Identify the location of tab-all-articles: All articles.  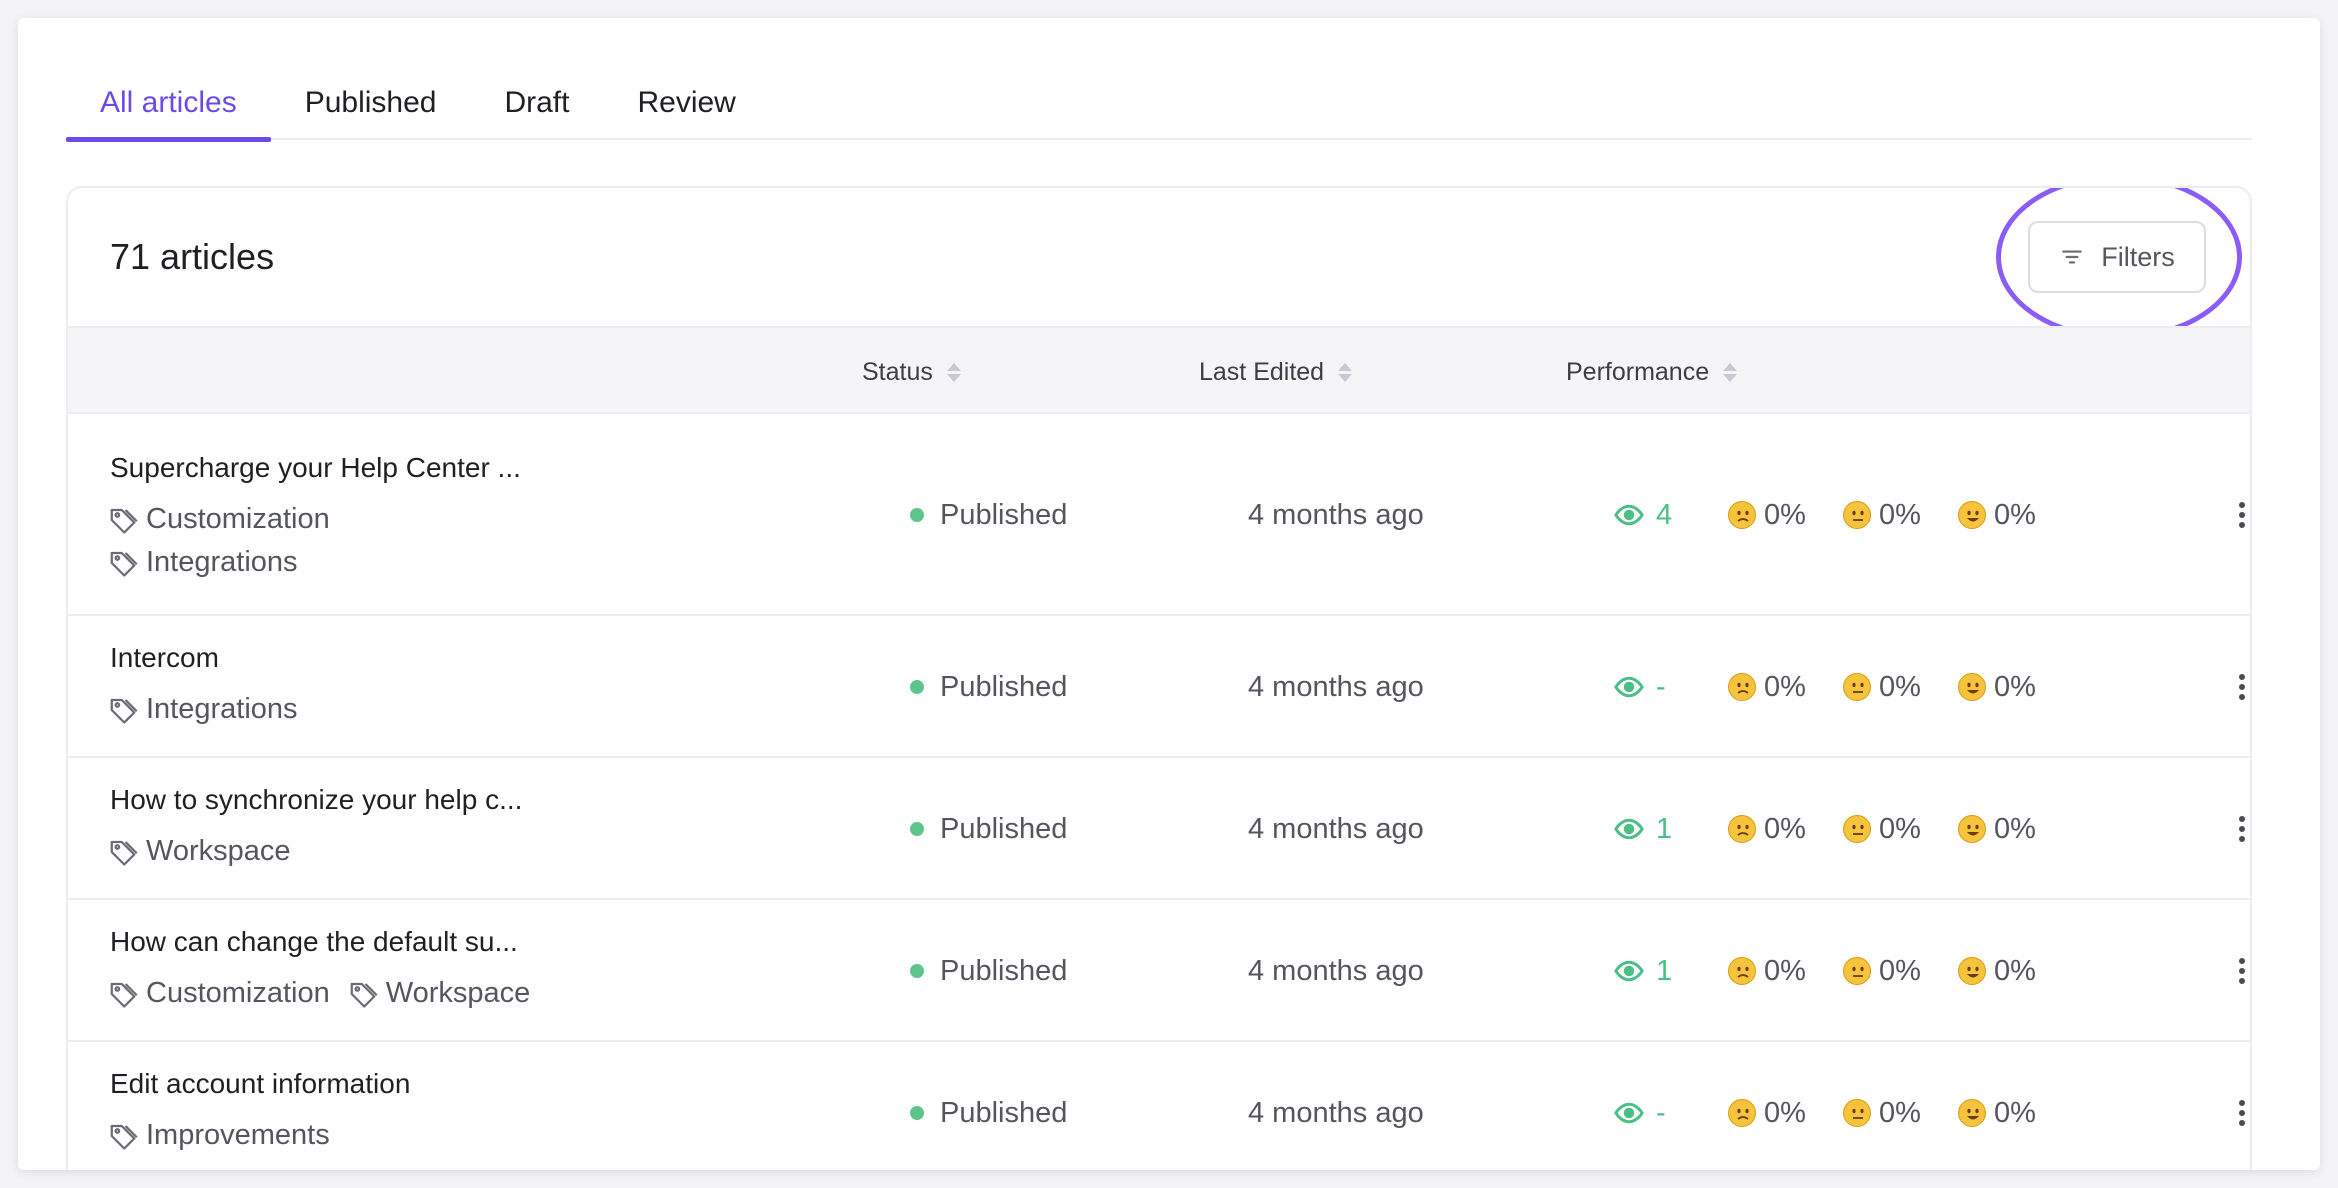
(168, 104).